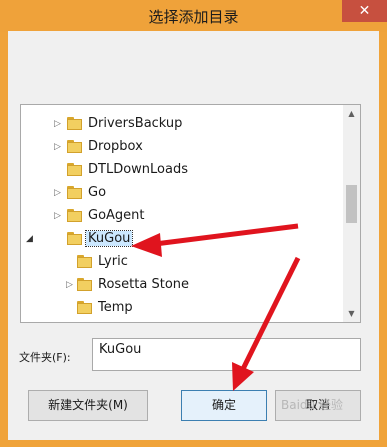 Image resolution: width=387 pixels, height=447 pixels. I want to click on window-title: 选择添加目录, so click(193, 17).